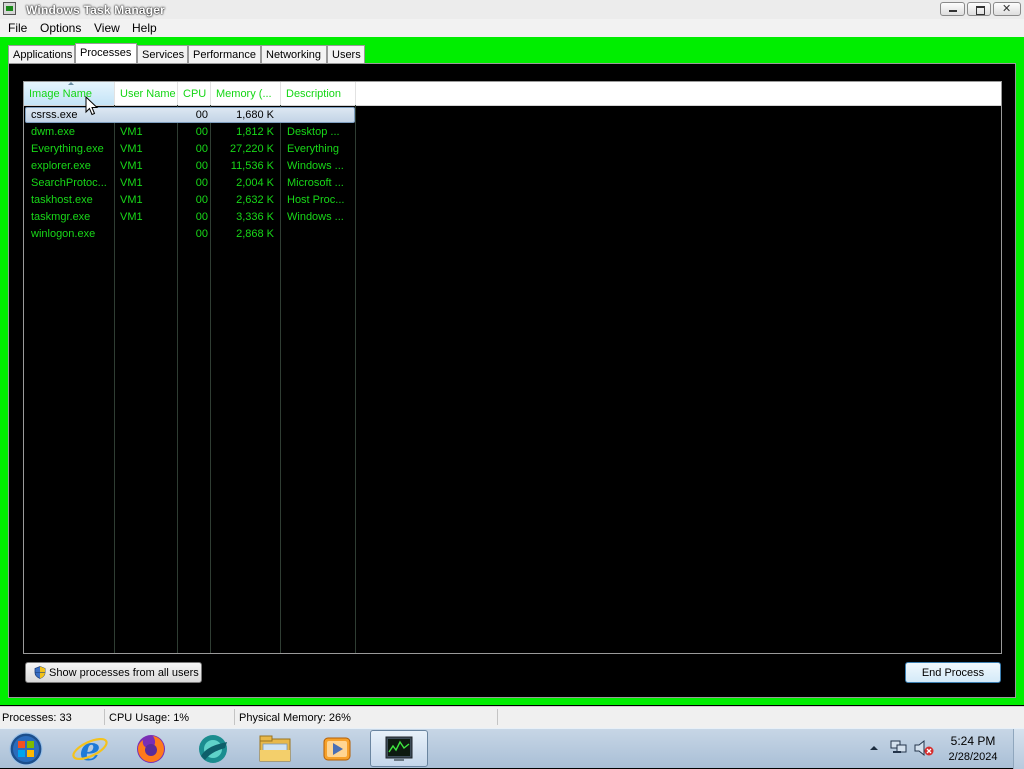 This screenshot has height=769, width=1024. What do you see at coordinates (512, 28) in the screenshot?
I see `menu-bar: File Options View Help` at bounding box center [512, 28].